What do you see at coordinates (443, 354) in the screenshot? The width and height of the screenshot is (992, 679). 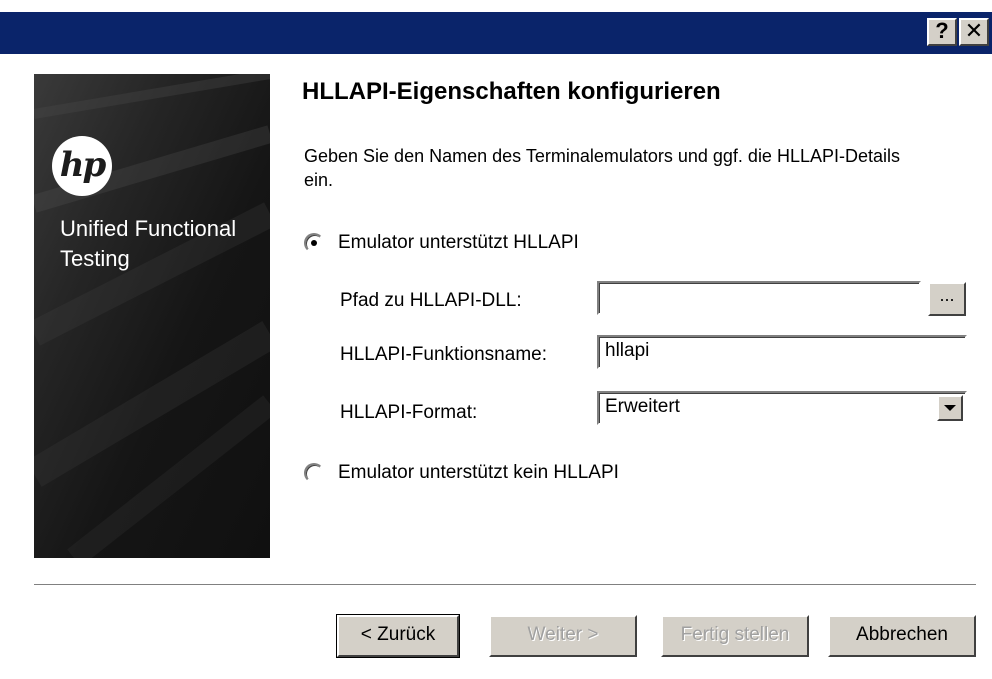 I see `function-name-label: HLLAPI-Funktionsname:` at bounding box center [443, 354].